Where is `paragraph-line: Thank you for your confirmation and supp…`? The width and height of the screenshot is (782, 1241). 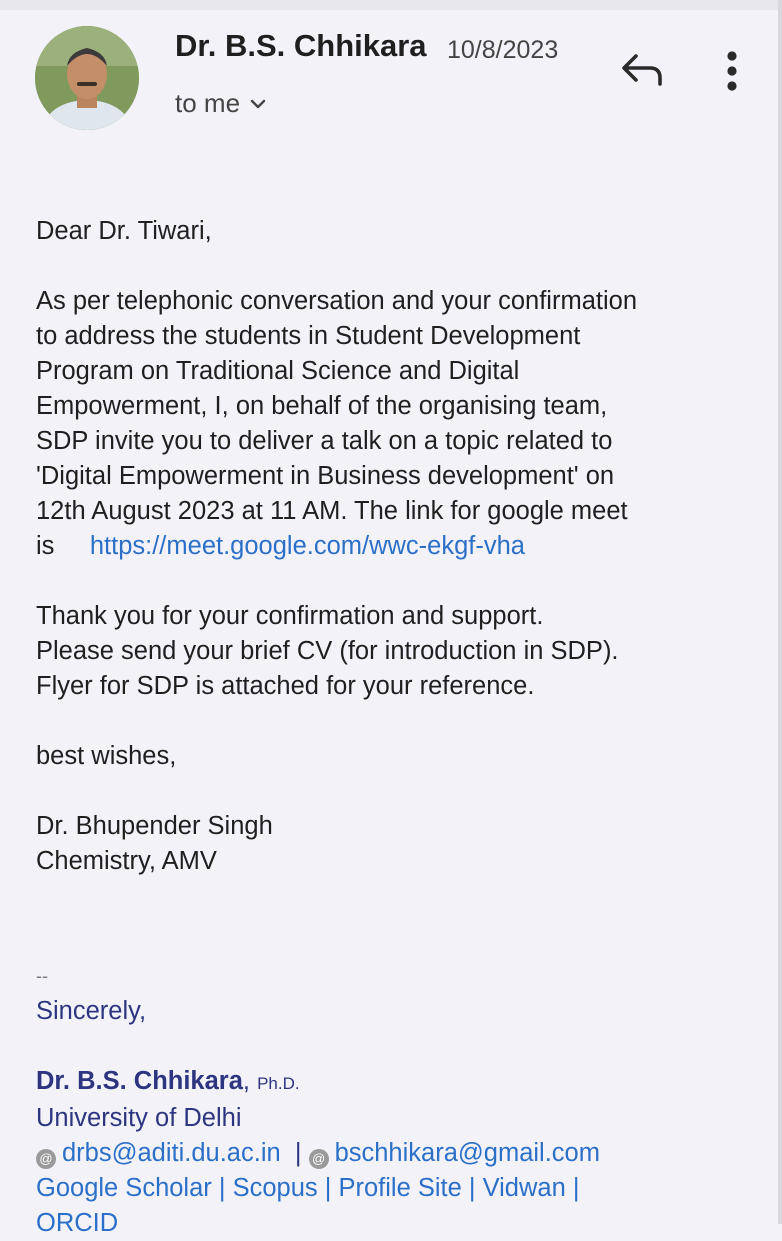 paragraph-line: Thank you for your confirmation and supp… is located at coordinates (290, 616).